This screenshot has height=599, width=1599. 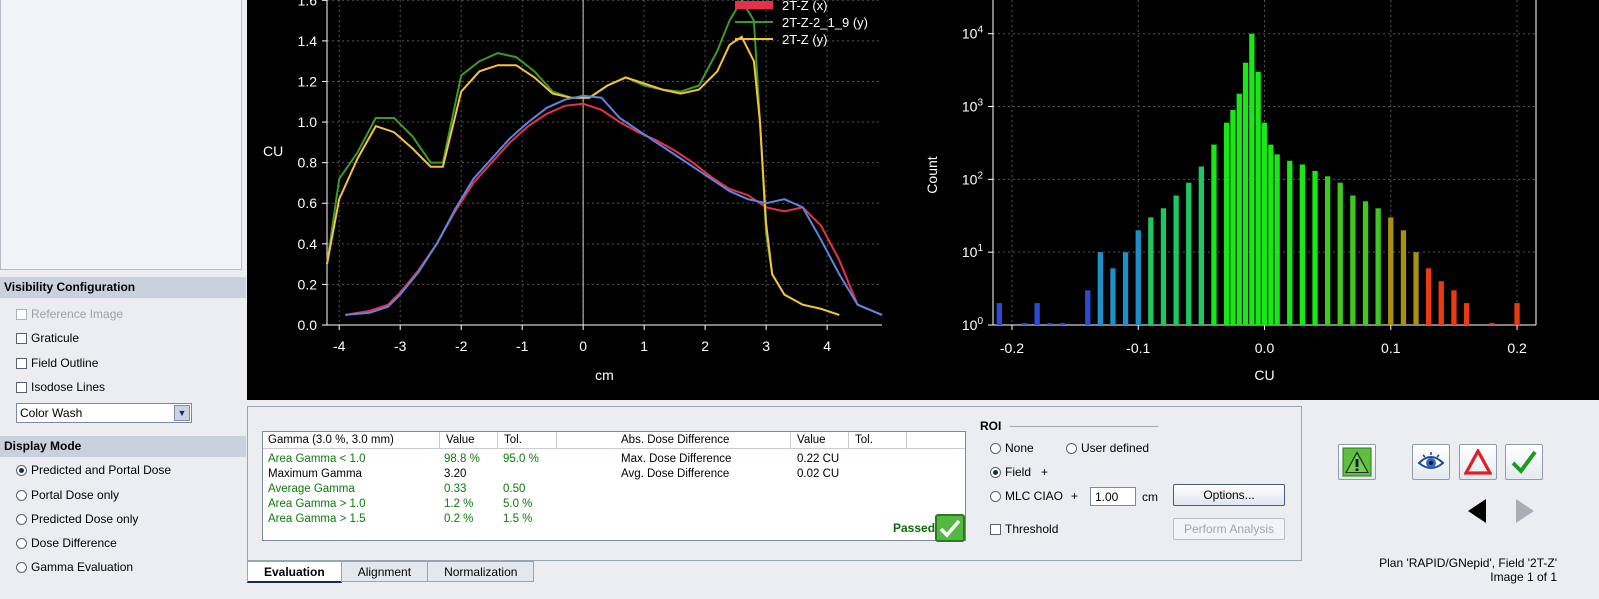 What do you see at coordinates (460, 440) in the screenshot?
I see `gamma-header-value: Value` at bounding box center [460, 440].